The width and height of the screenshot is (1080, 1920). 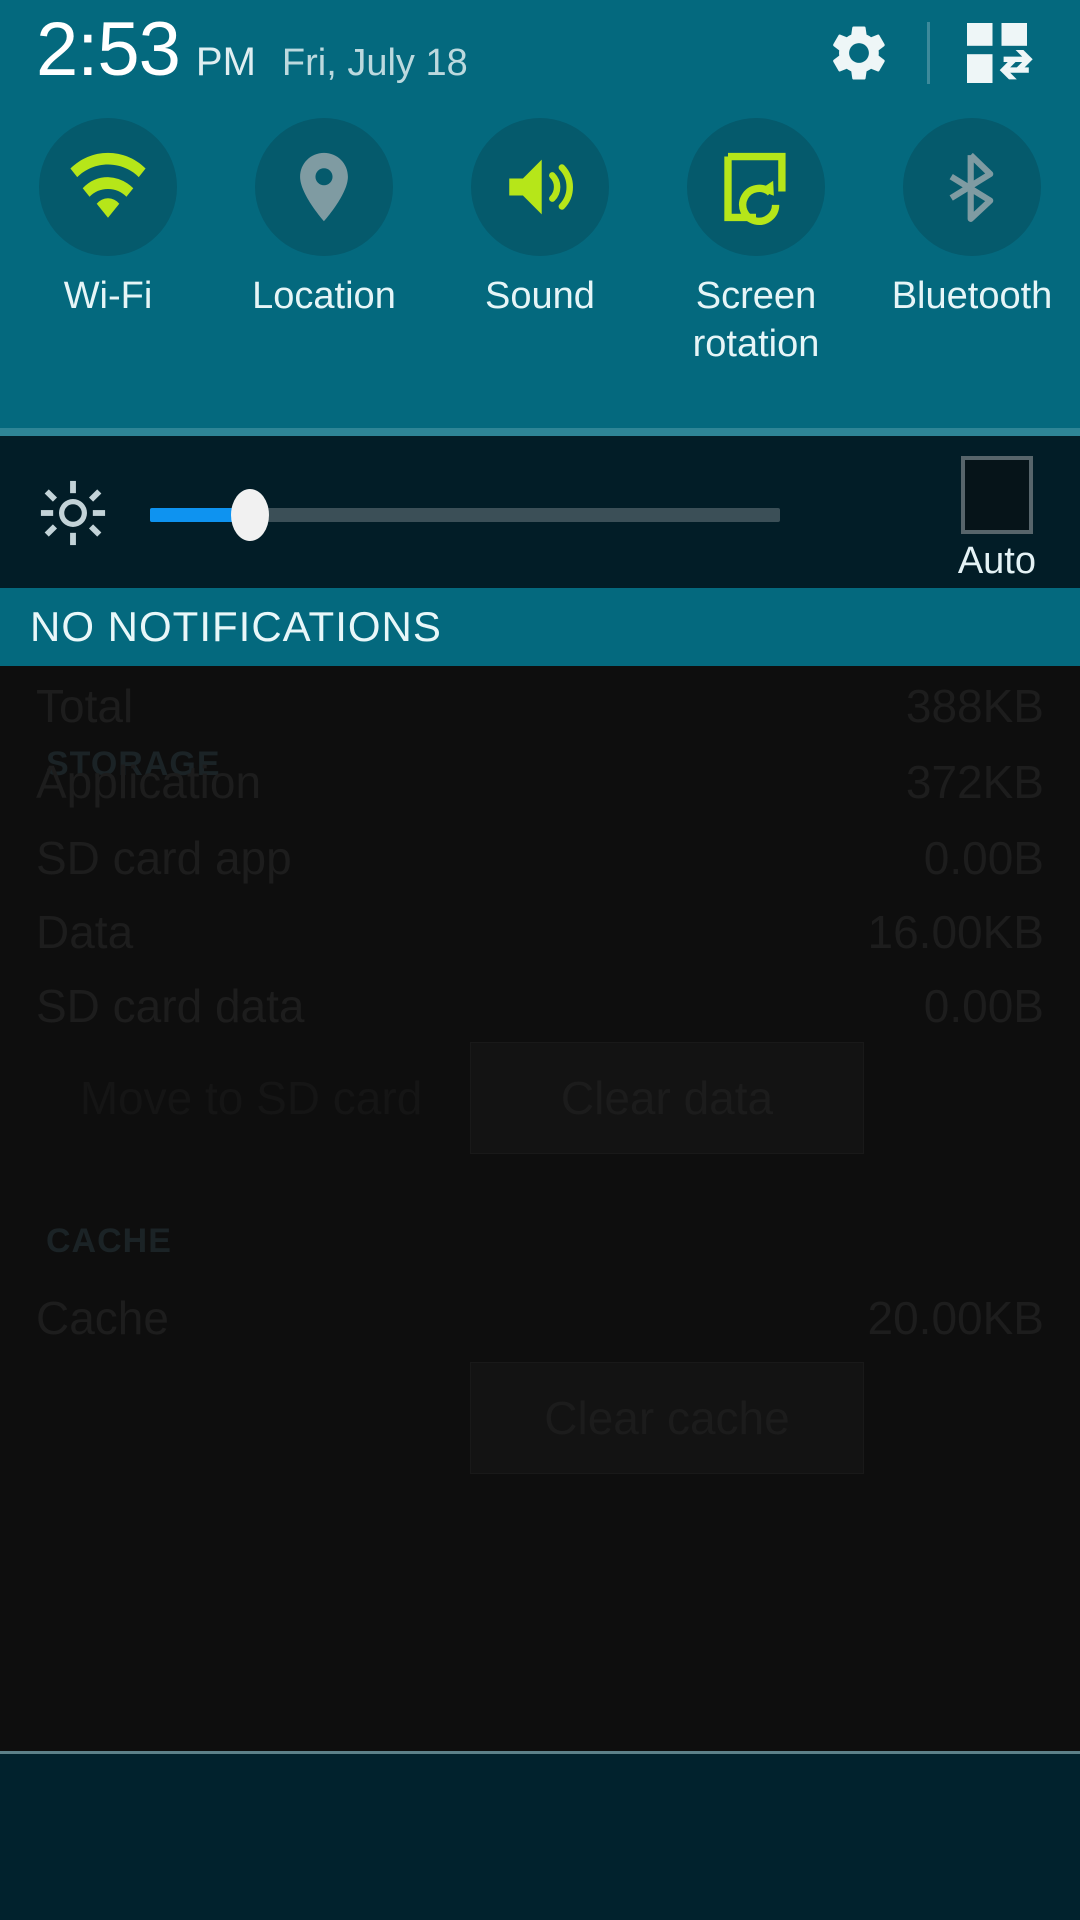 What do you see at coordinates (756, 258) in the screenshot?
I see `quick-toggle-screen-rotation: Screen rotation` at bounding box center [756, 258].